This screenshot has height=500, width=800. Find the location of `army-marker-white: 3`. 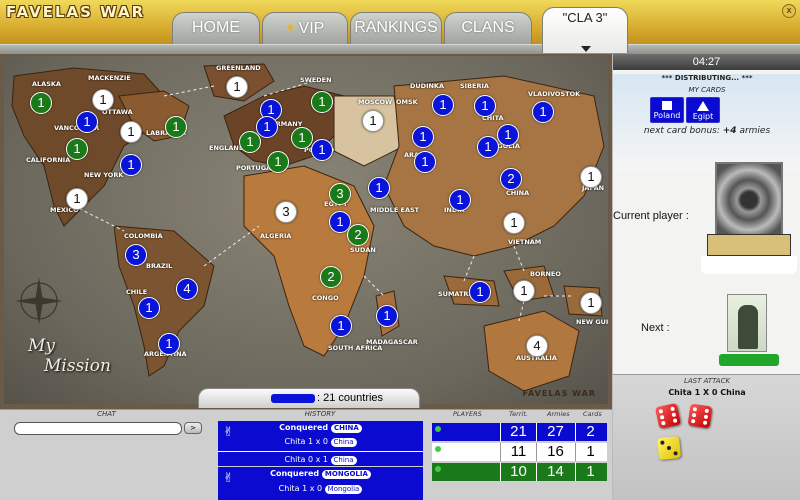

army-marker-white: 3 is located at coordinates (286, 212).